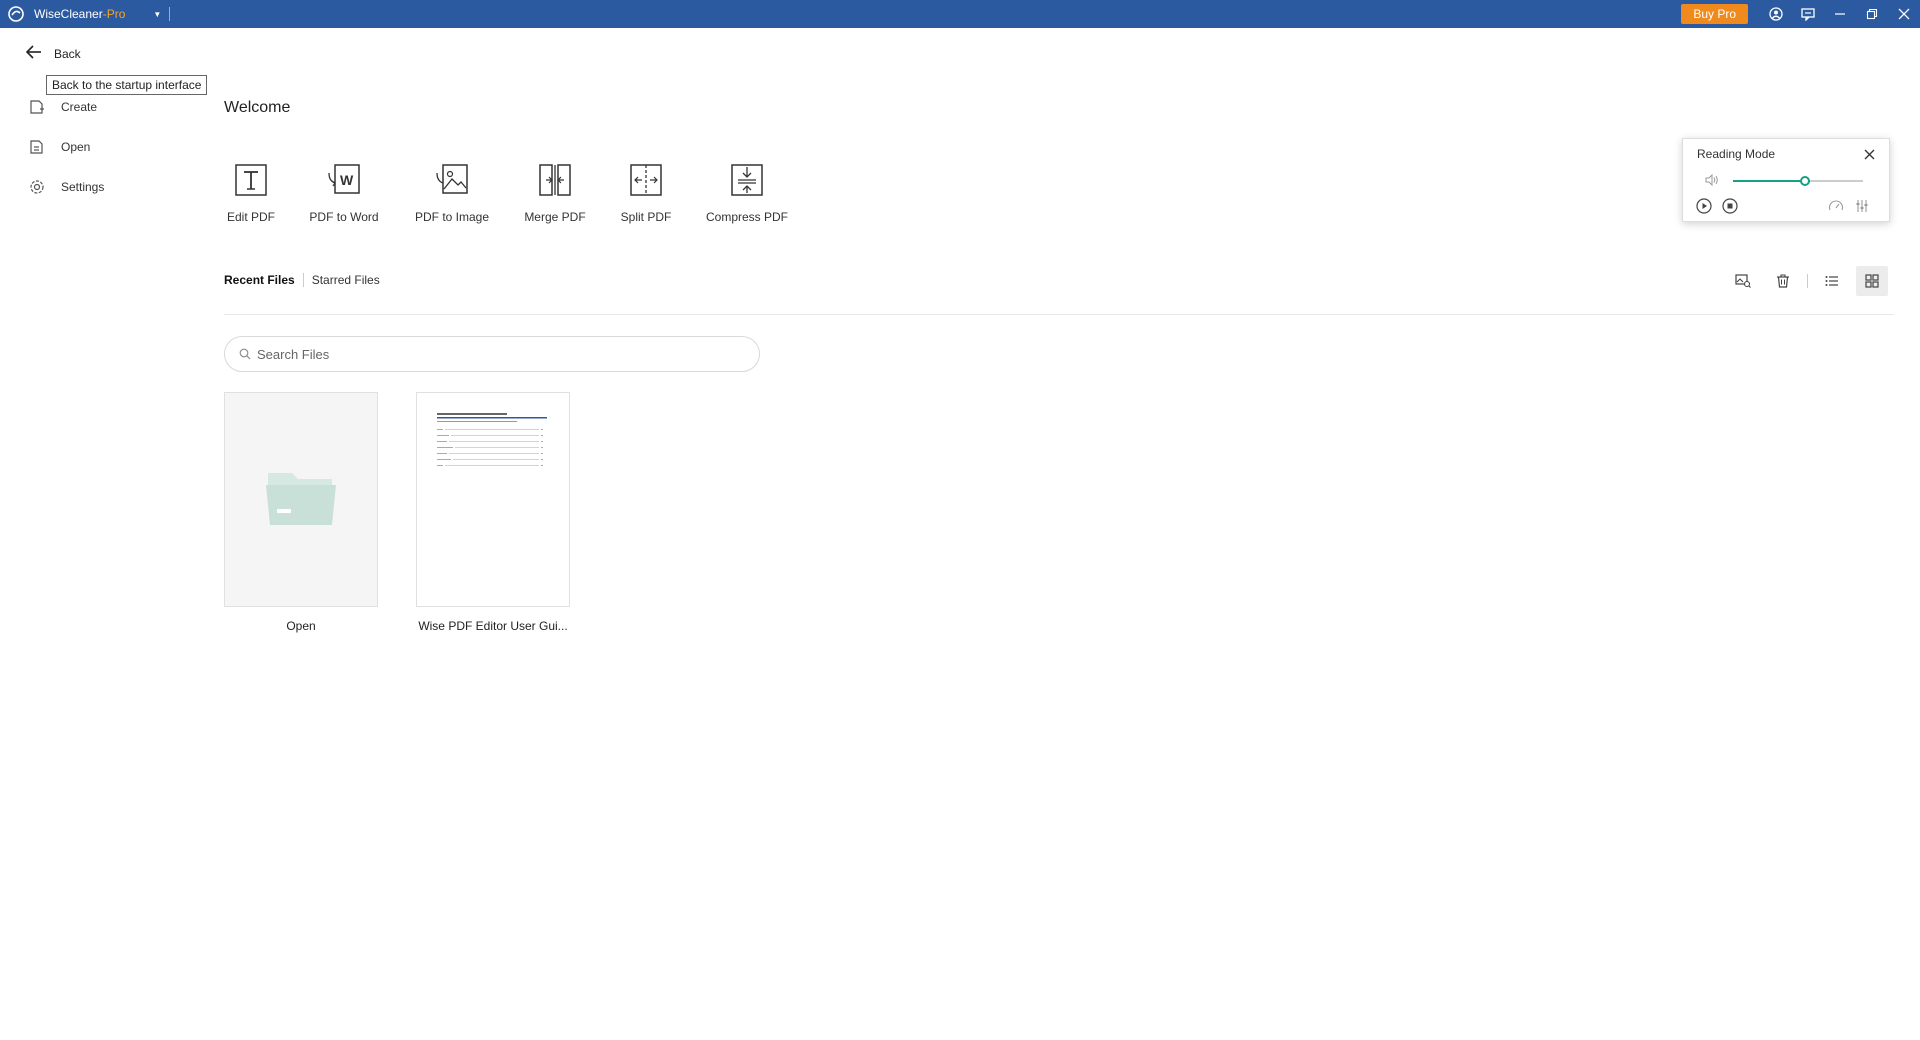  I want to click on file-tabs: Recent Files Starred Files, so click(302, 280).